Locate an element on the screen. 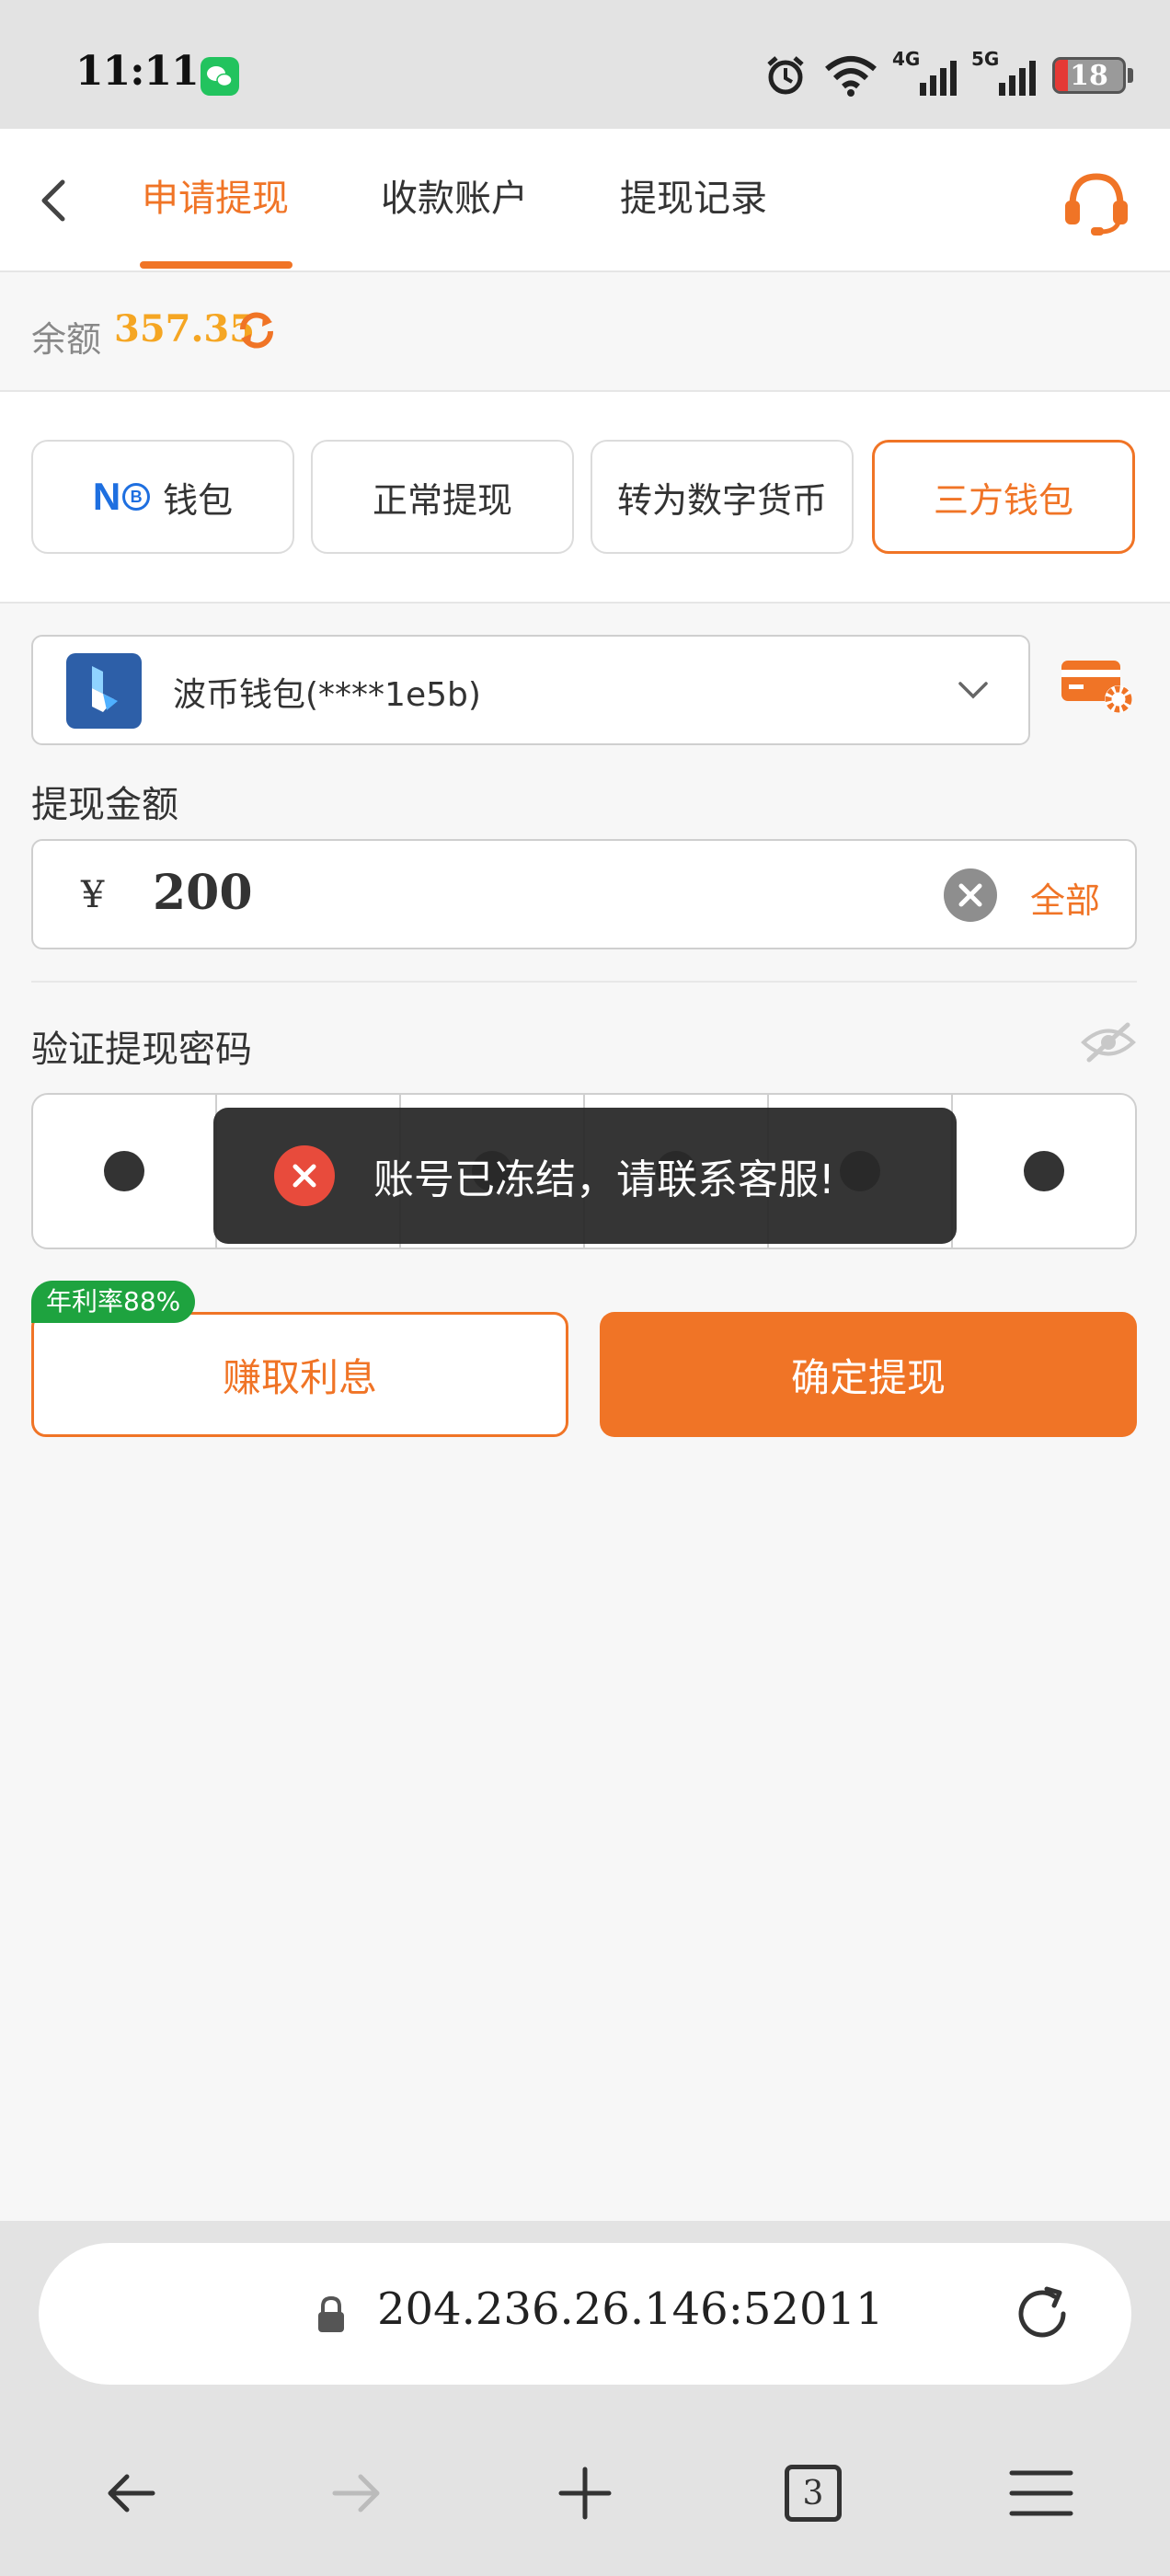  confirm-withdraw-button: 确定提现 is located at coordinates (868, 1374).